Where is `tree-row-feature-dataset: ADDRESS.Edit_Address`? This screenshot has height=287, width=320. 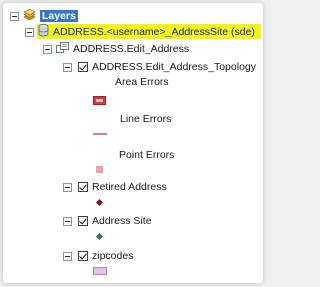 tree-row-feature-dataset: ADDRESS.Edit_Address is located at coordinates (116, 49).